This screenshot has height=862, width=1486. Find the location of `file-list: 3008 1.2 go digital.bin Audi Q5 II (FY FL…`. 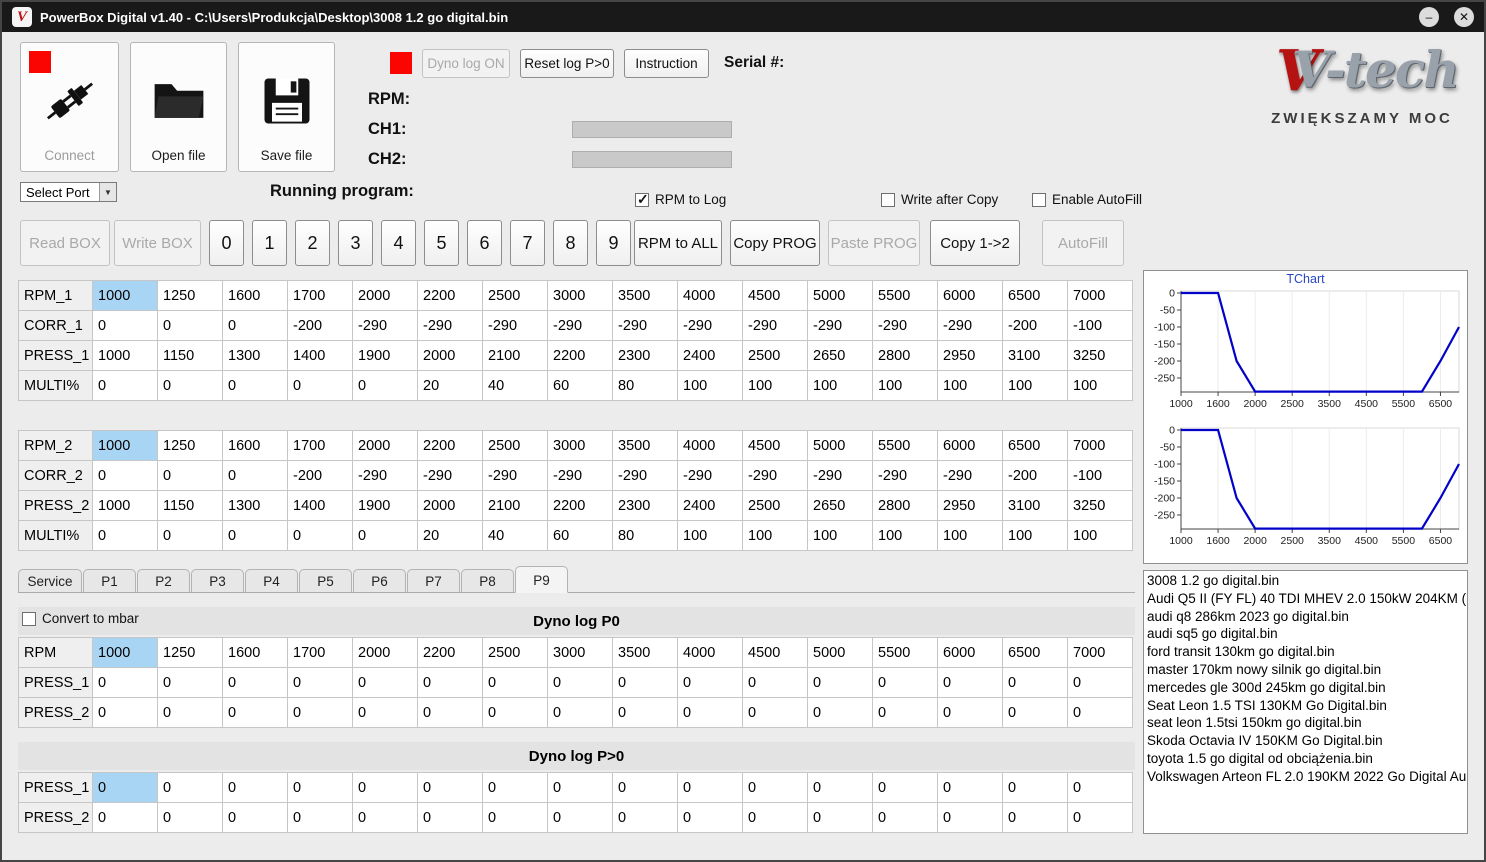

file-list: 3008 1.2 go digital.bin Audi Q5 II (FY FL… is located at coordinates (1305, 702).